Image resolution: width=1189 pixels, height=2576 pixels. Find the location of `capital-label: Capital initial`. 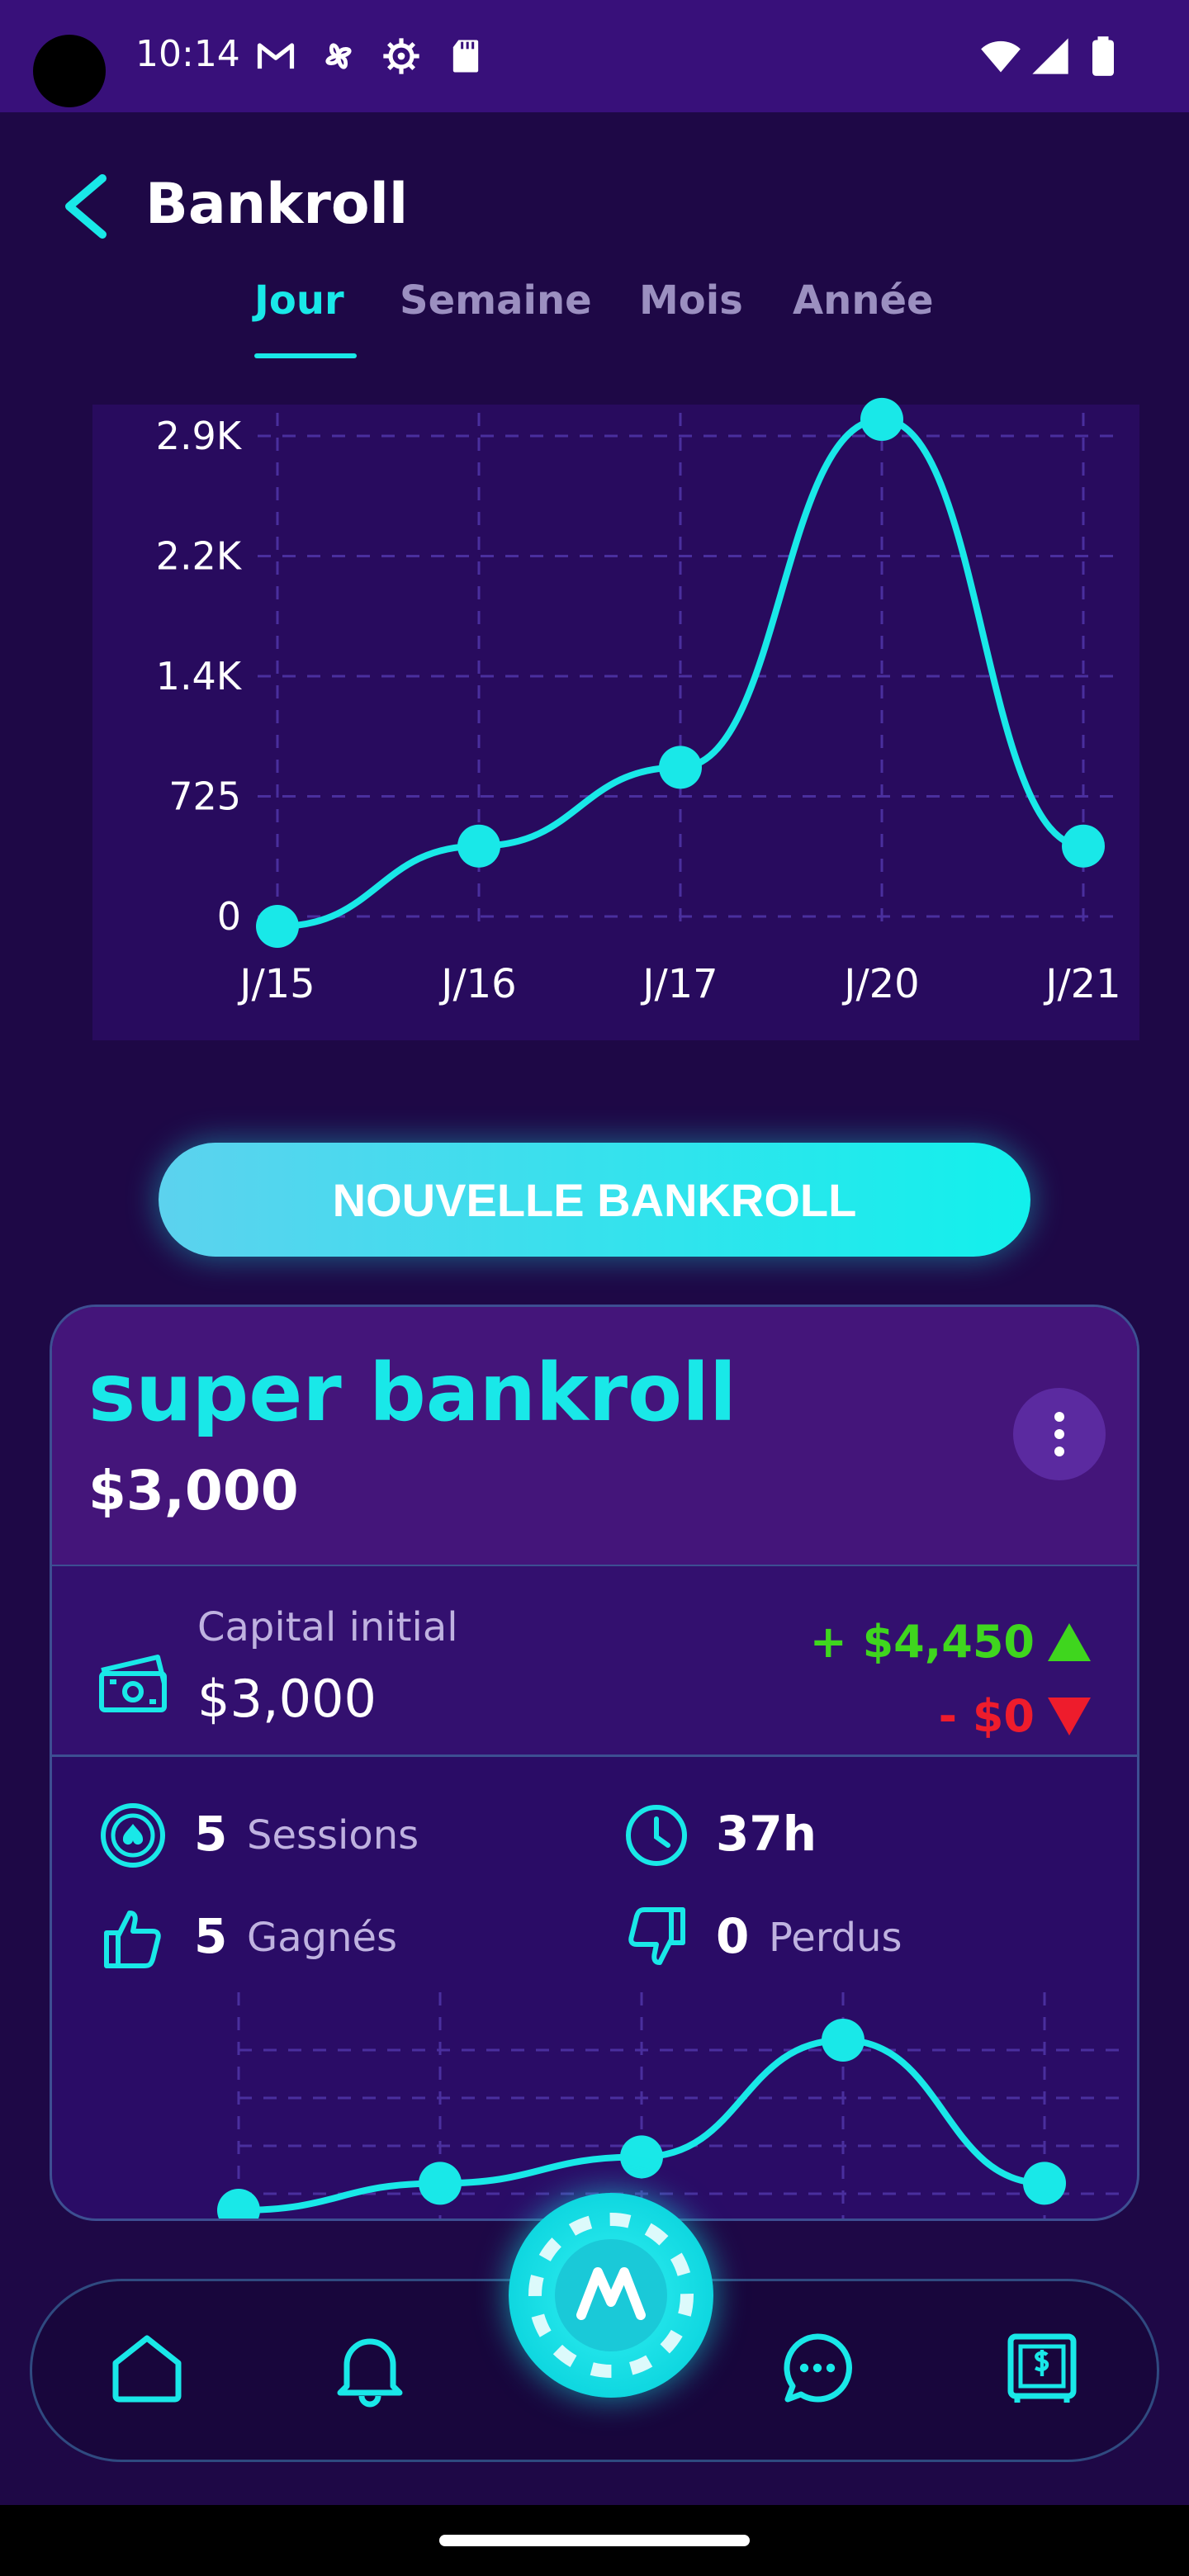

capital-label: Capital initial is located at coordinates (327, 1627).